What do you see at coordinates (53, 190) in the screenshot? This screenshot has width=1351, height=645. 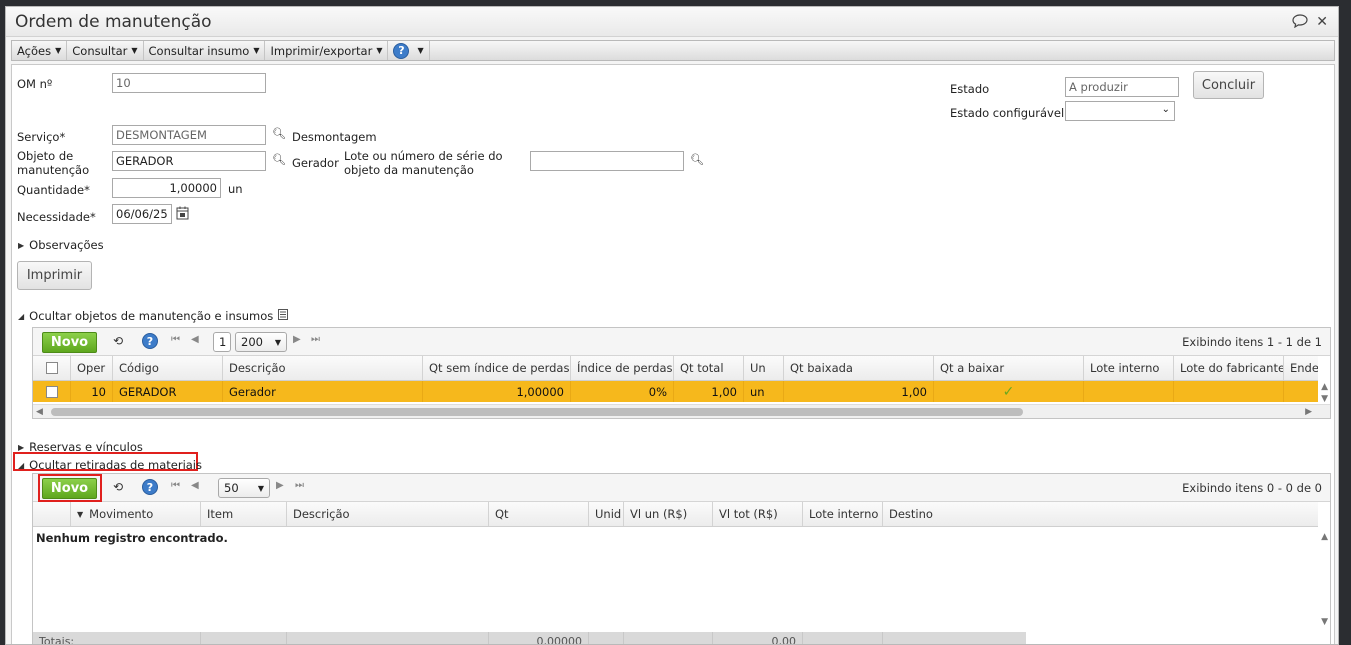 I see `quantidade-label: Quantidade*` at bounding box center [53, 190].